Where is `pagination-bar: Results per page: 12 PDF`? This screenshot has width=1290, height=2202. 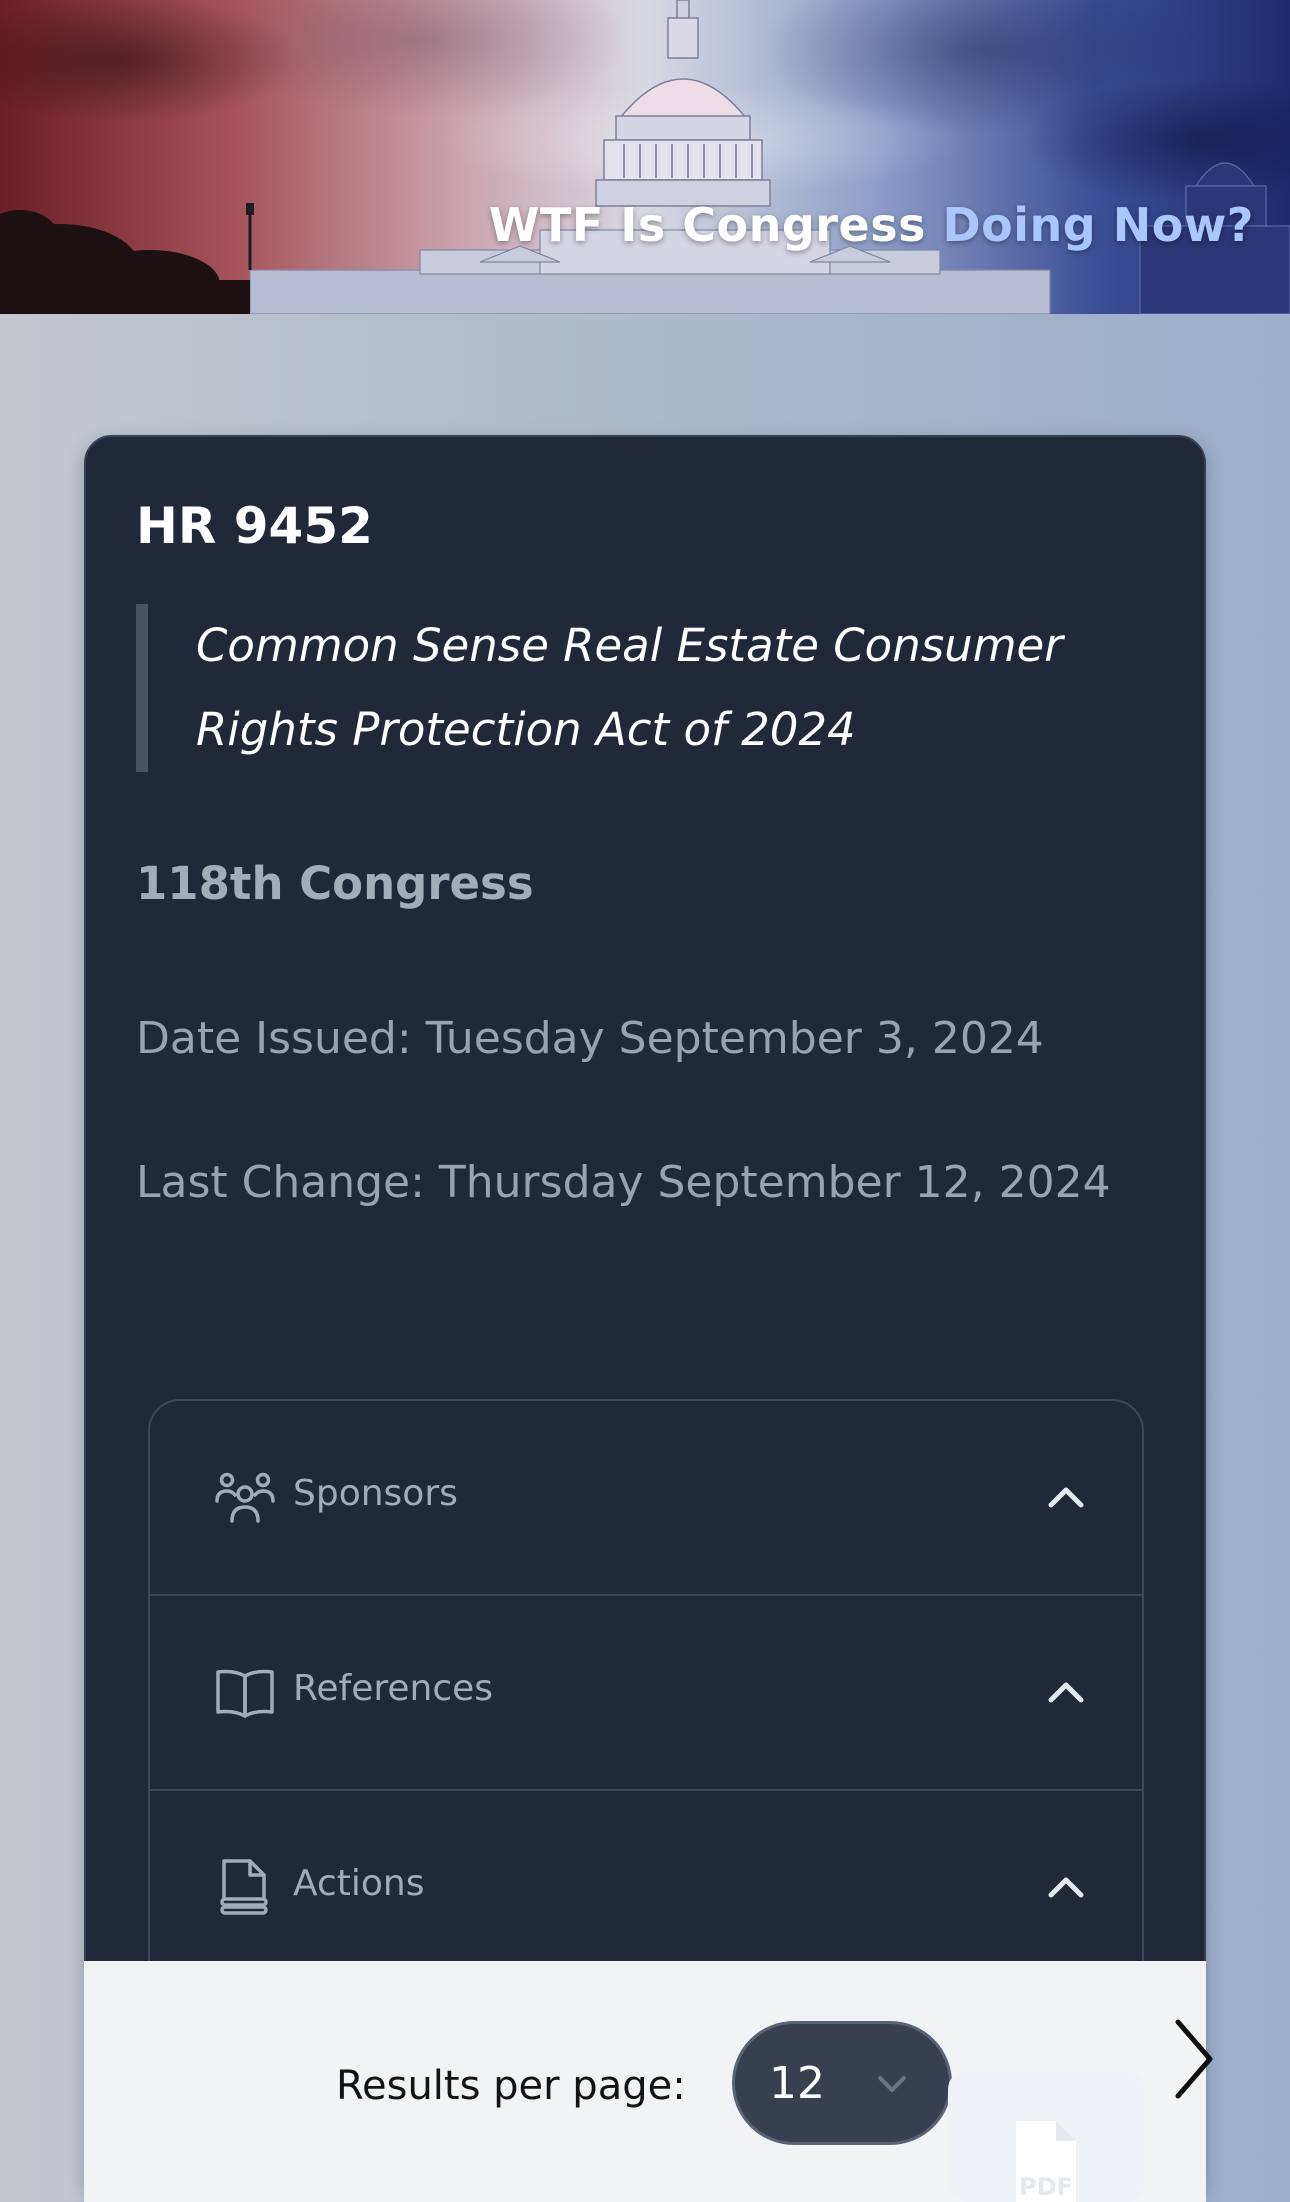 pagination-bar: Results per page: 12 PDF is located at coordinates (645, 2081).